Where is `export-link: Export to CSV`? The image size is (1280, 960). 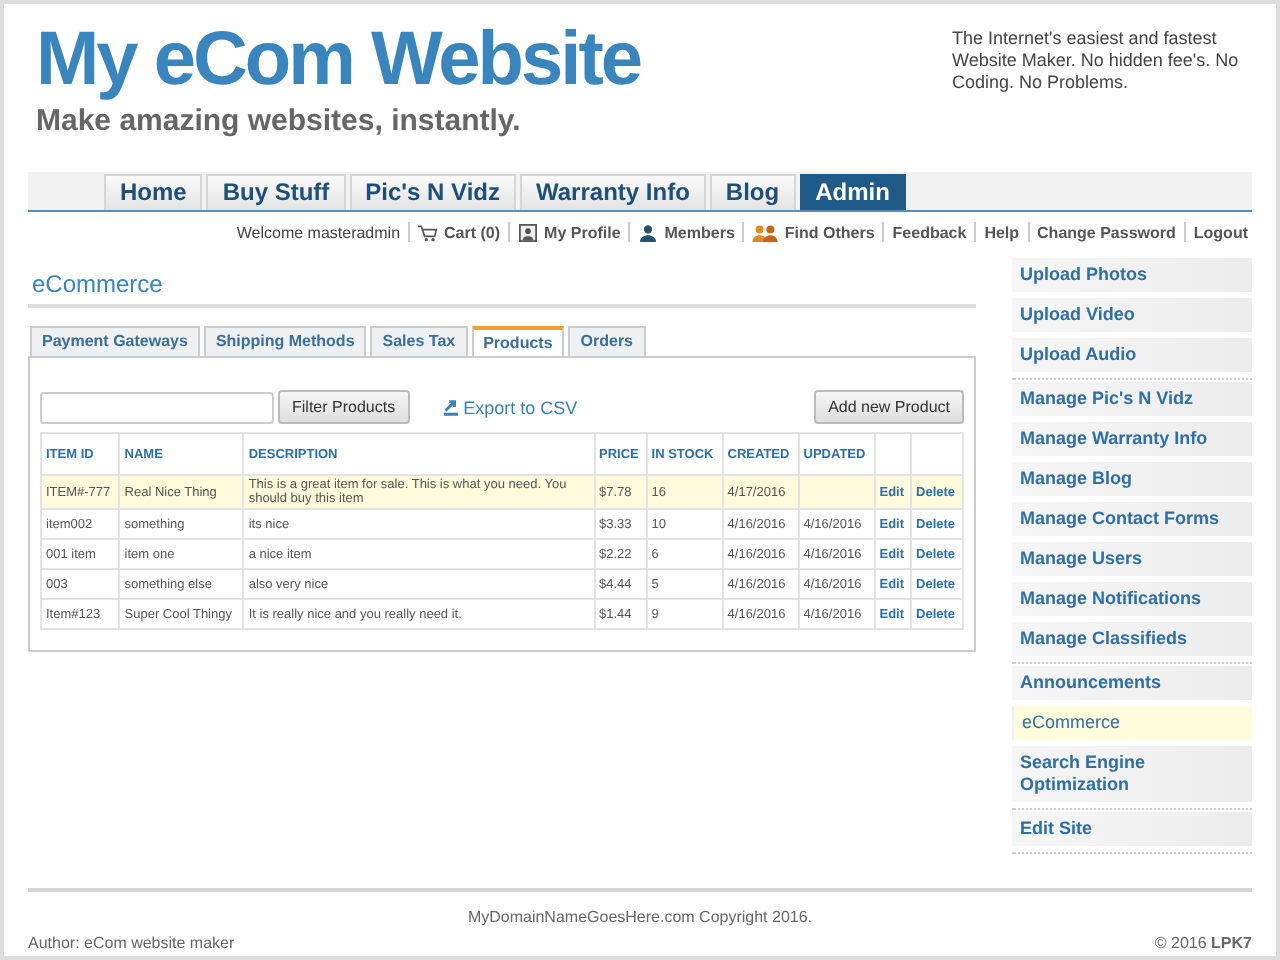 export-link: Export to CSV is located at coordinates (520, 407).